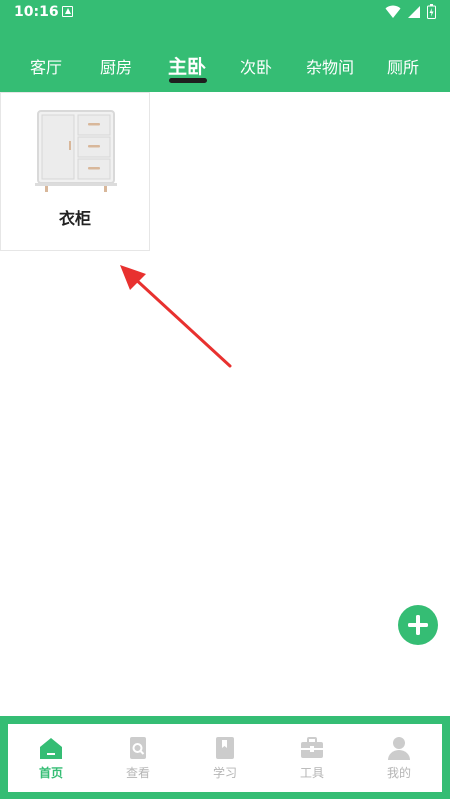  I want to click on wardrobe-icon, so click(76, 151).